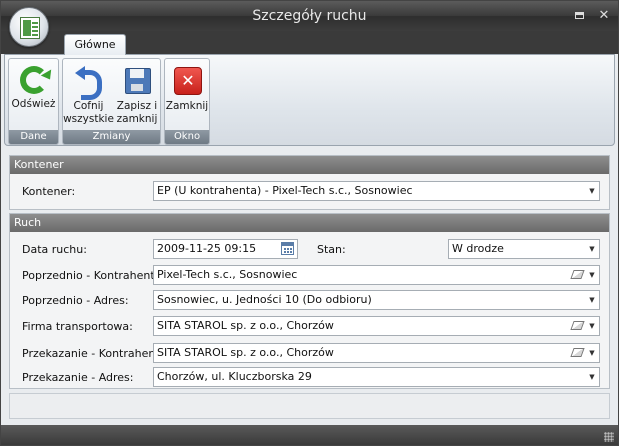 The image size is (619, 446). I want to click on application-menu-button, so click(29, 27).